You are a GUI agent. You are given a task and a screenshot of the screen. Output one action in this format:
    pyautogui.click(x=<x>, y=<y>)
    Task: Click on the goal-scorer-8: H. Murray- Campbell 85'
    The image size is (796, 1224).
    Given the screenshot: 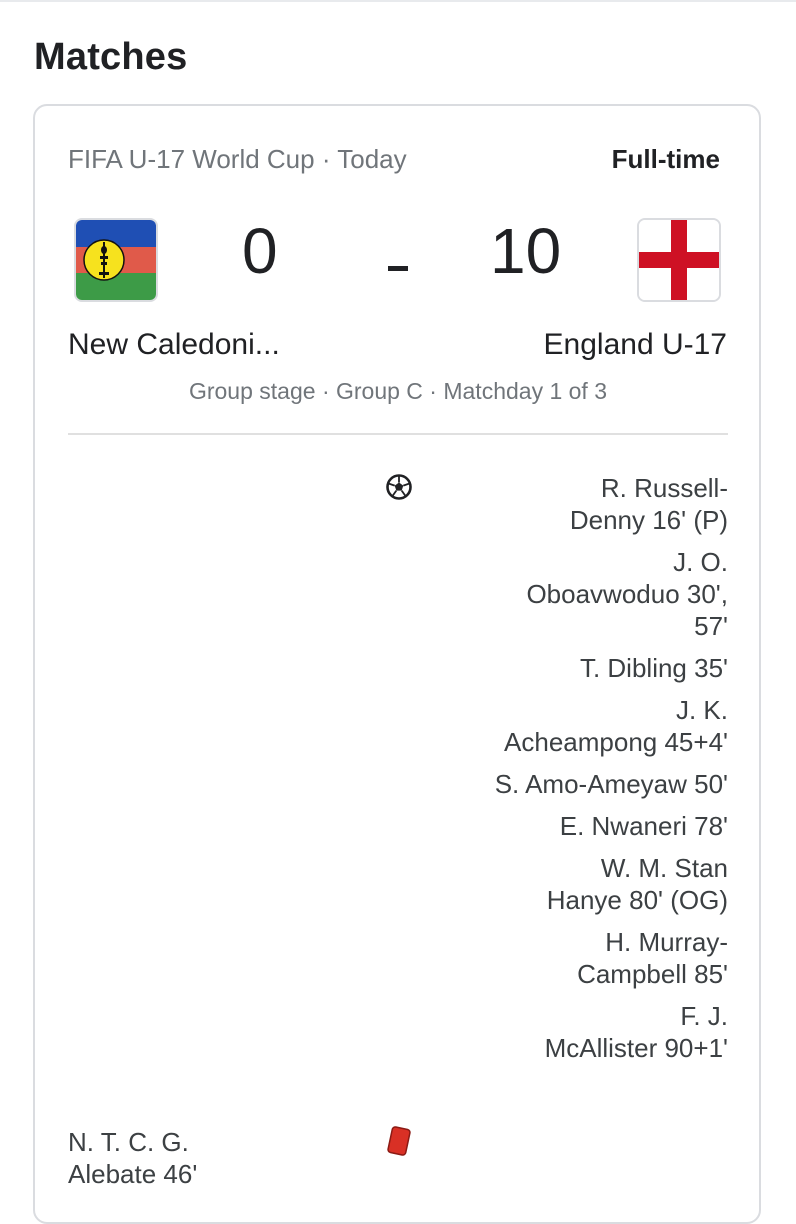 What is the action you would take?
    pyautogui.click(x=652, y=958)
    